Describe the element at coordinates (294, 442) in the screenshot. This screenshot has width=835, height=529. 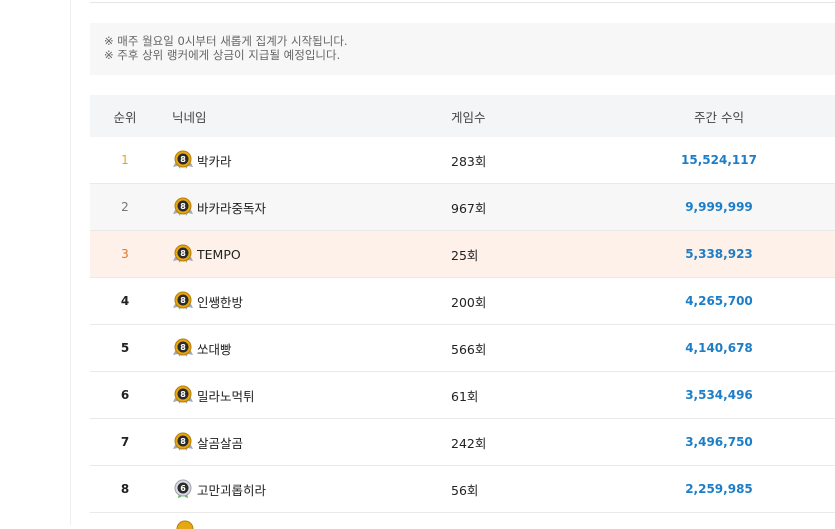
I see `nickname-cell: 8 살곰살곰` at that location.